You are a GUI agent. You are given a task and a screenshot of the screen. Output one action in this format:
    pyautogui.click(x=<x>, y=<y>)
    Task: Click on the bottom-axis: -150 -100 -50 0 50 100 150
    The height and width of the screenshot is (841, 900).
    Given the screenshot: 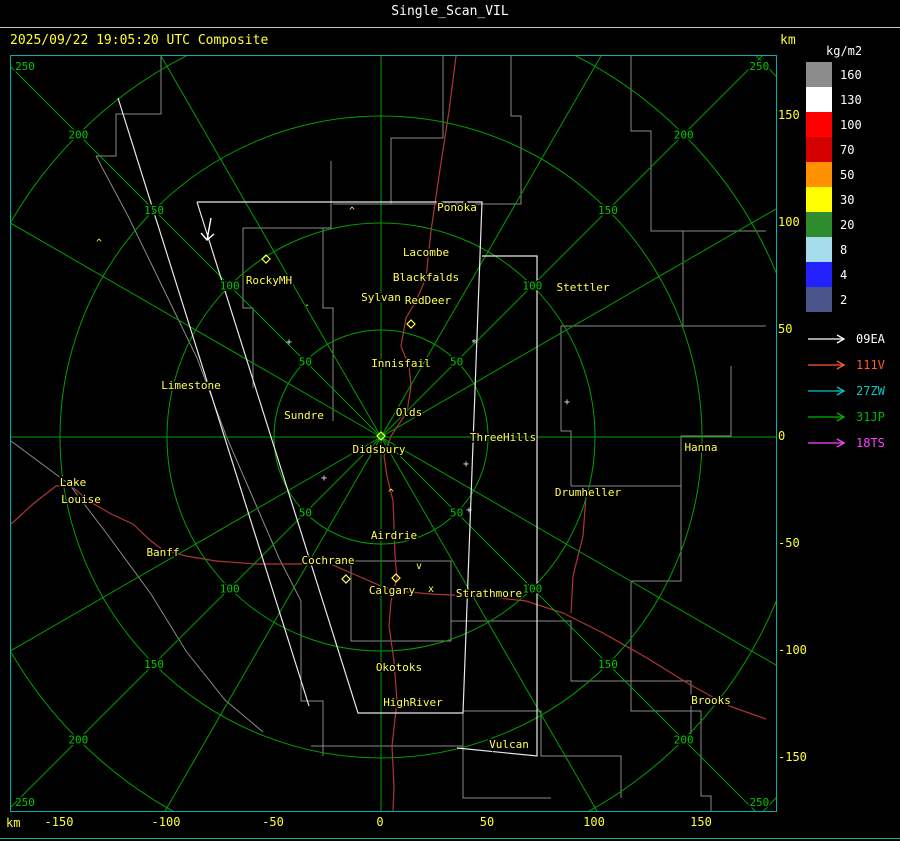 What is the action you would take?
    pyautogui.click(x=450, y=823)
    